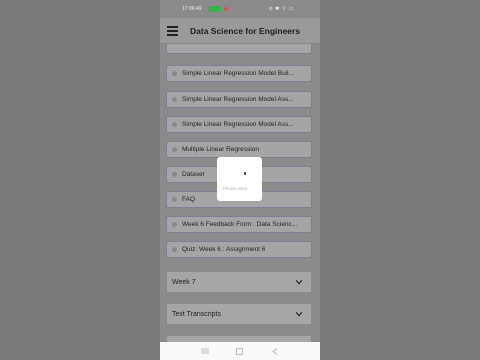 Image resolution: width=480 pixels, height=360 pixels. What do you see at coordinates (239, 338) in the screenshot?
I see `section-partial` at bounding box center [239, 338].